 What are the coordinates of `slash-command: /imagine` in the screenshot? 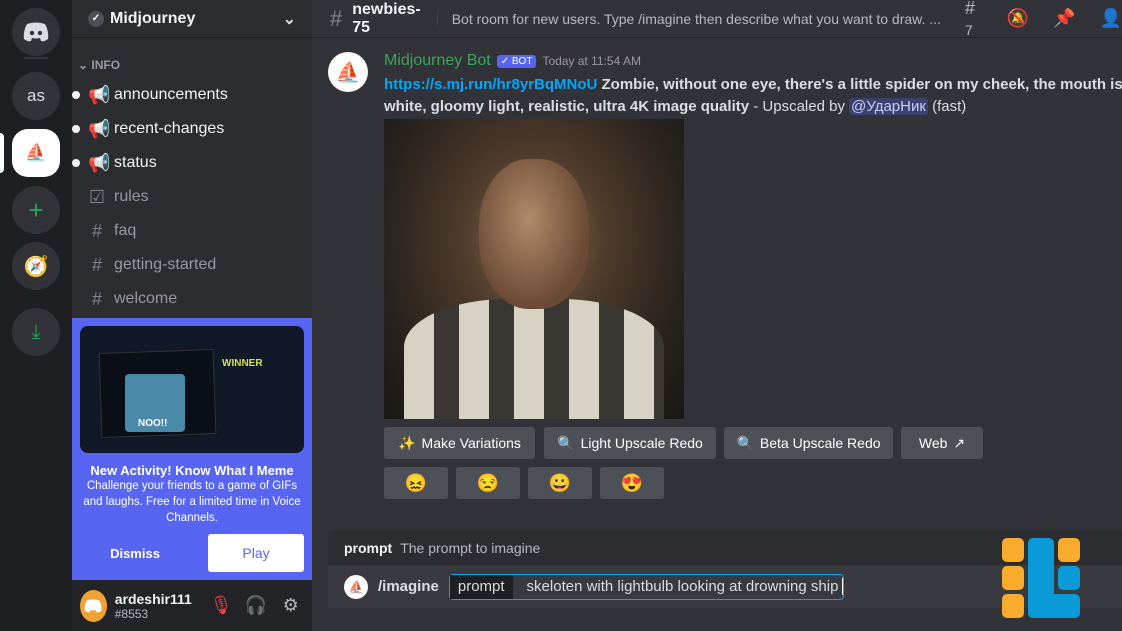 It's located at (408, 586).